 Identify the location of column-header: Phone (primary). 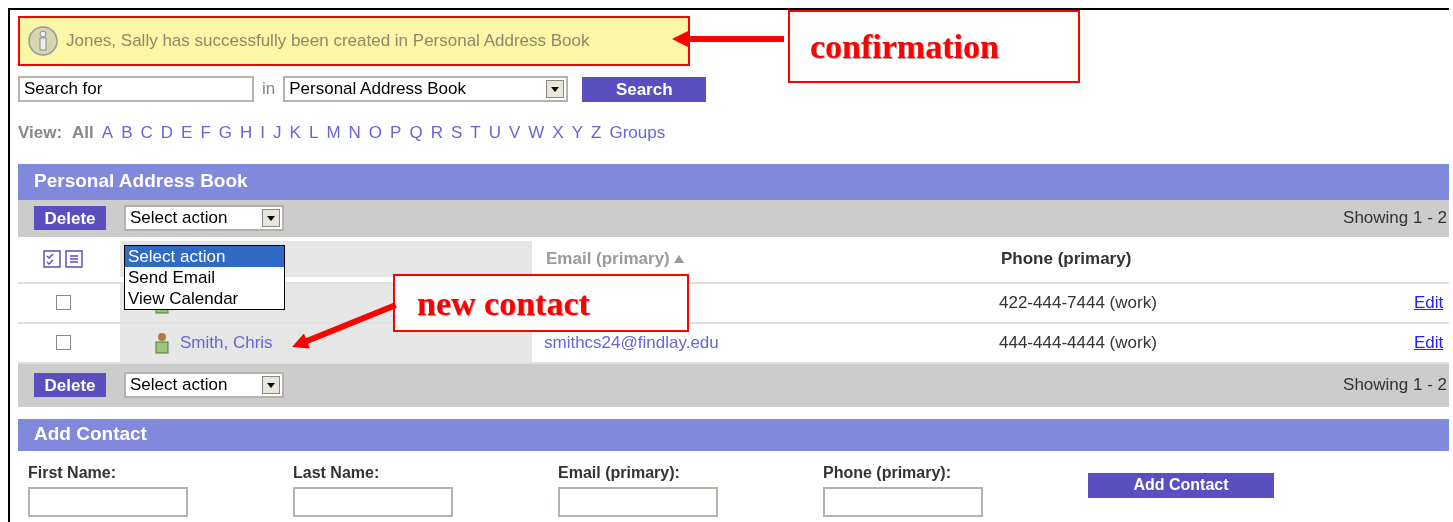
(1066, 259).